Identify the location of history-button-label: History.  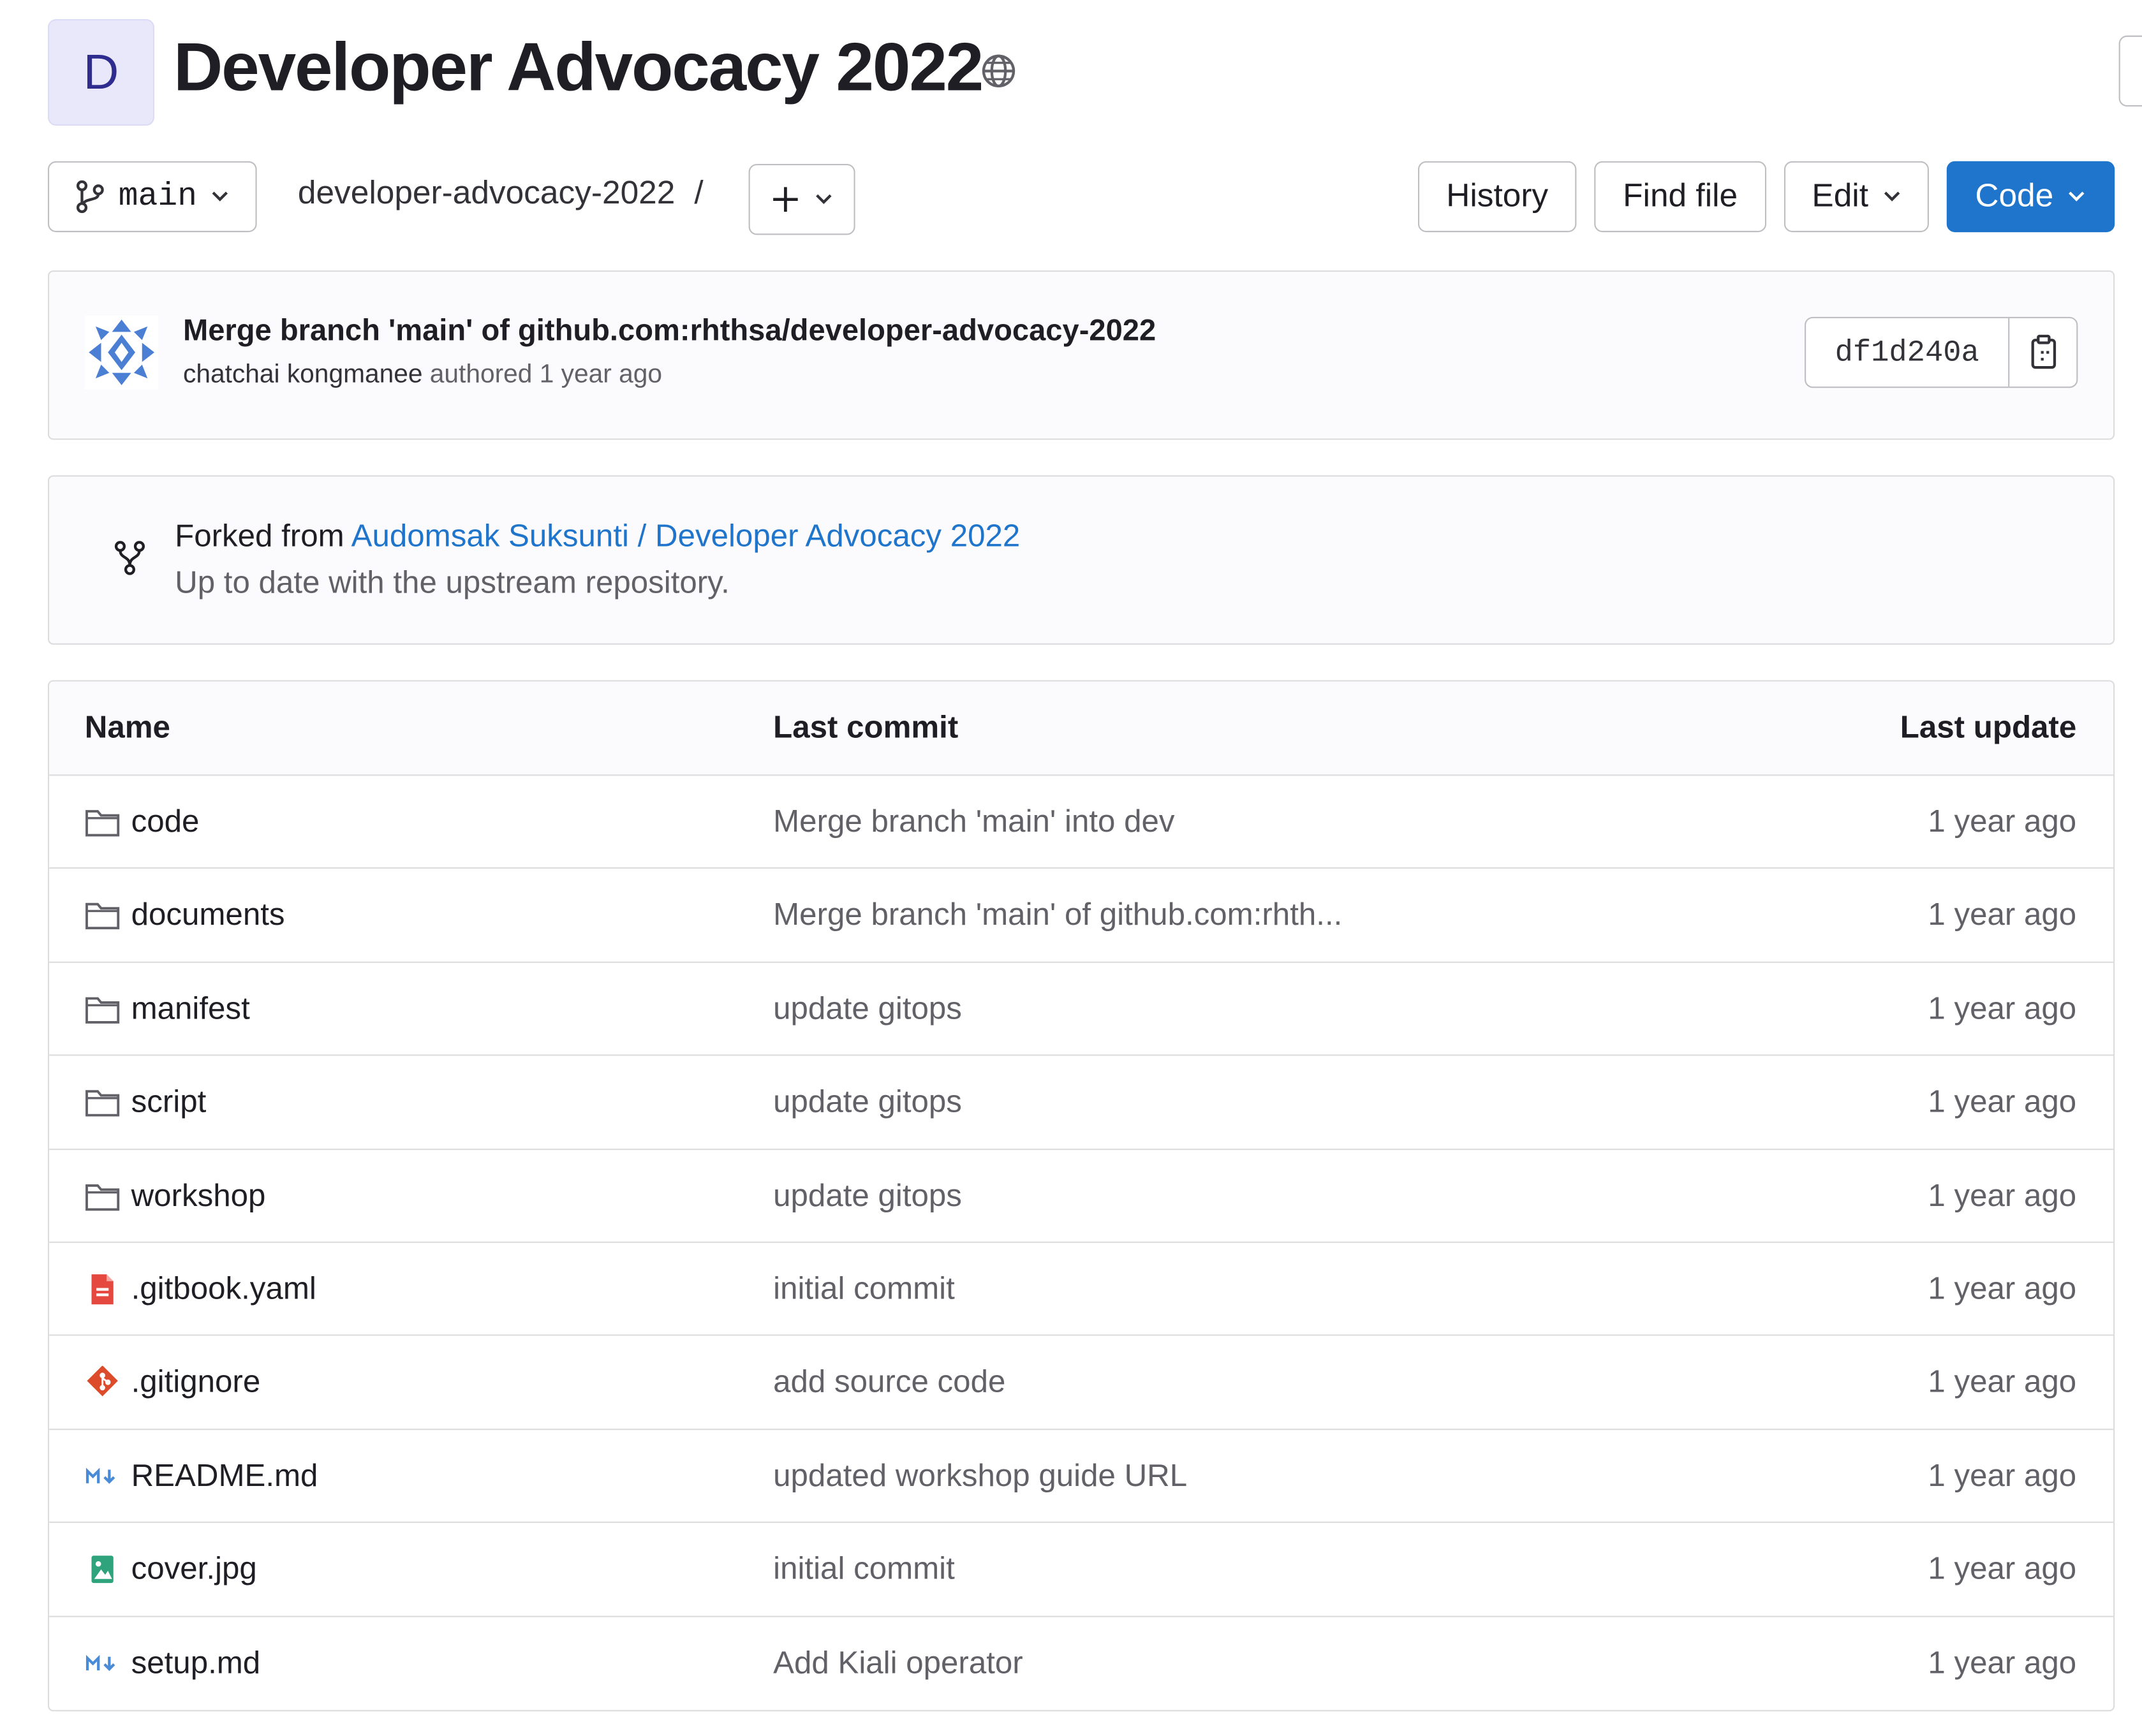
(1497, 196).